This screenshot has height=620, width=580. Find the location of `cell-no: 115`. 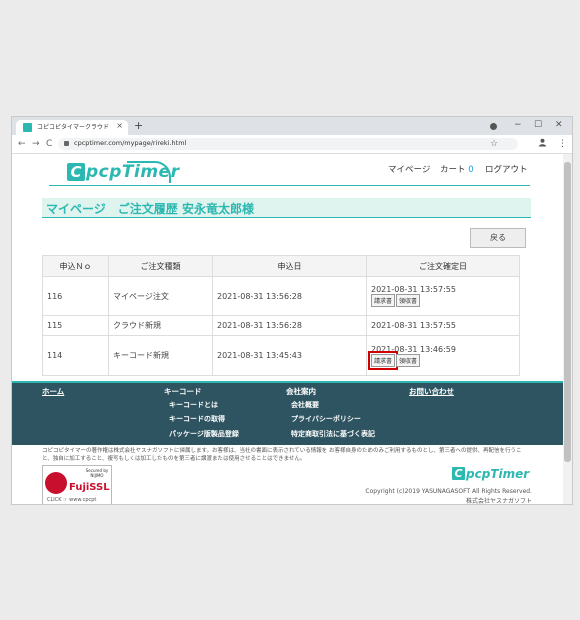

cell-no: 115 is located at coordinates (75, 325).